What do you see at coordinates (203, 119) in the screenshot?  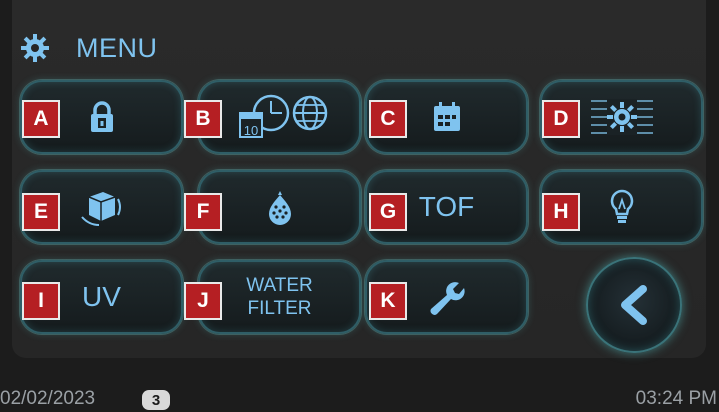 I see `tag-b: B` at bounding box center [203, 119].